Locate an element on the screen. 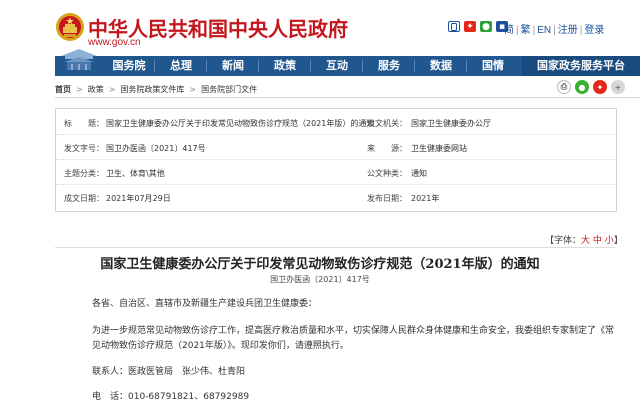  simplified-link: 简 is located at coordinates (509, 30).